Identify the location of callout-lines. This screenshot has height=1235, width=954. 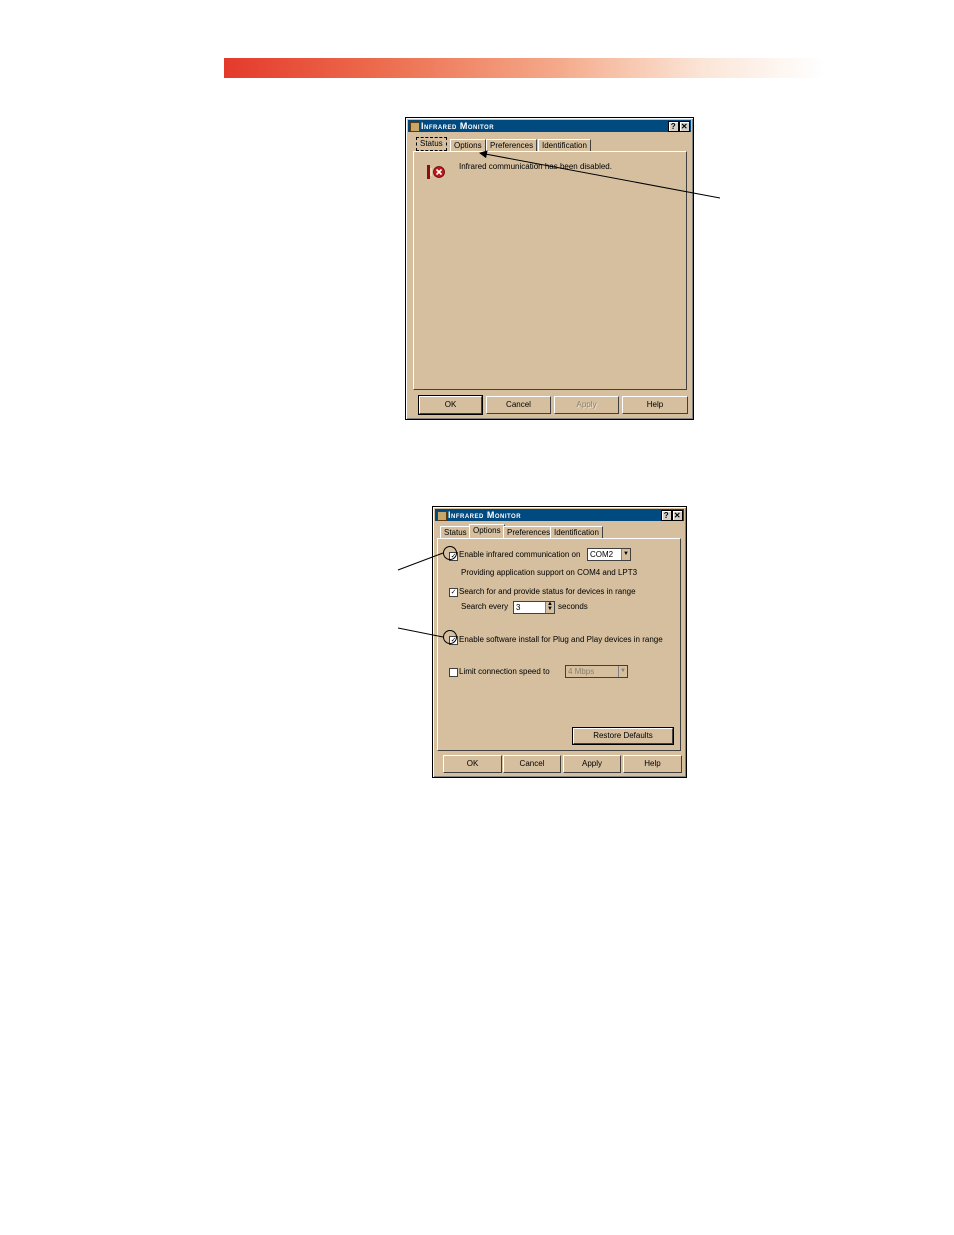
(559, 394).